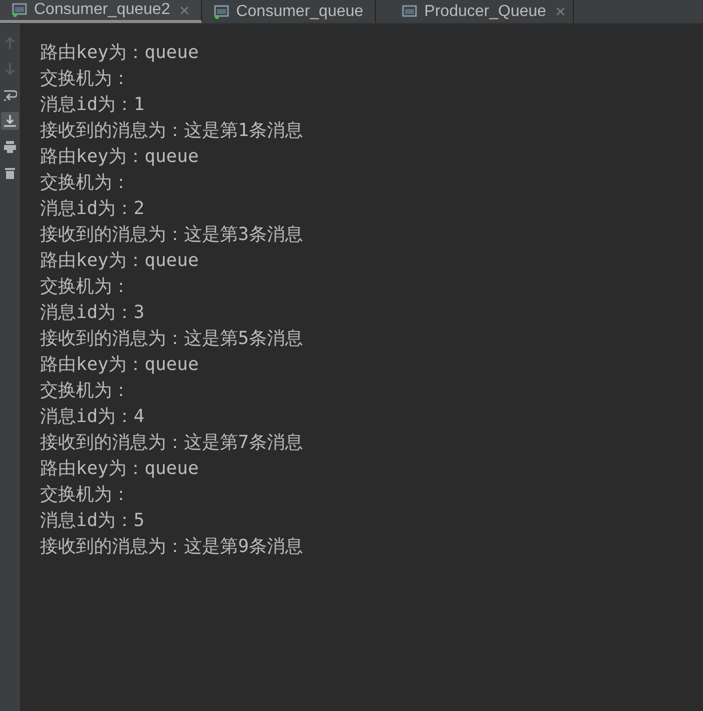 This screenshot has width=703, height=711. What do you see at coordinates (93, 209) in the screenshot?
I see `console-line: 消息id为：2` at bounding box center [93, 209].